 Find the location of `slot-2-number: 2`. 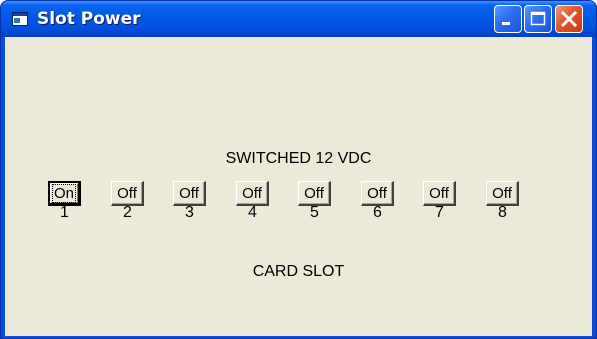

slot-2-number: 2 is located at coordinates (127, 212).